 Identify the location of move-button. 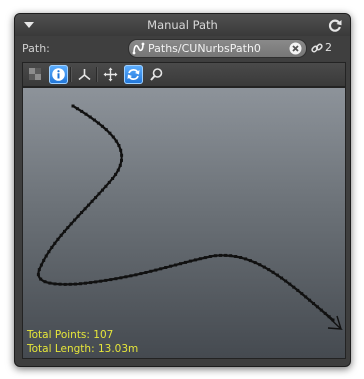
(110, 74).